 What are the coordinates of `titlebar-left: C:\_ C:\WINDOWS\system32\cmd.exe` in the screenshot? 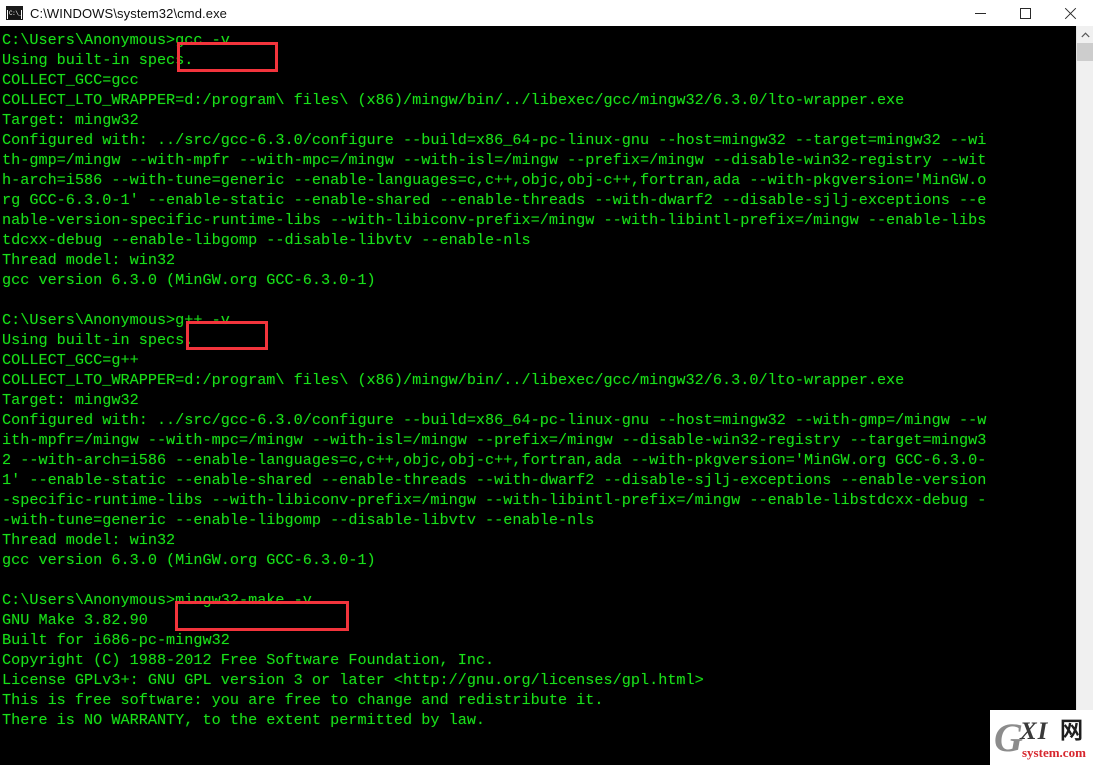 It's located at (479, 13).